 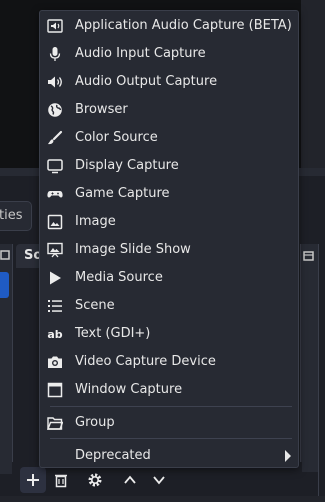 I want to click on globe-icon, so click(x=55, y=110).